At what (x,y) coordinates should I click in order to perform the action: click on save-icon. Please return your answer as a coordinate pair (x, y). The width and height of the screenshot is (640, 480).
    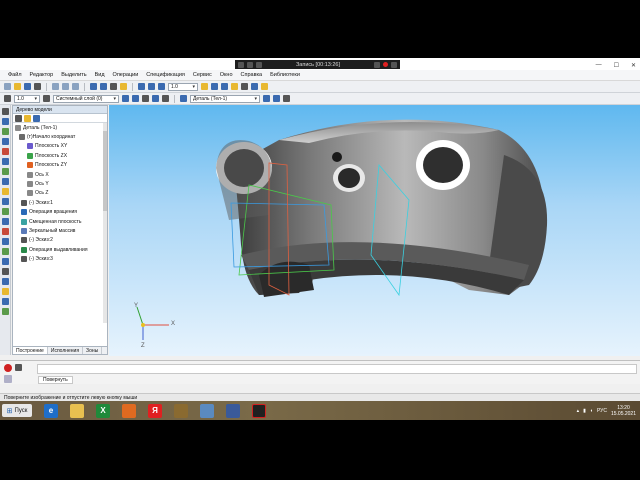
    Looking at the image, I should click on (27, 86).